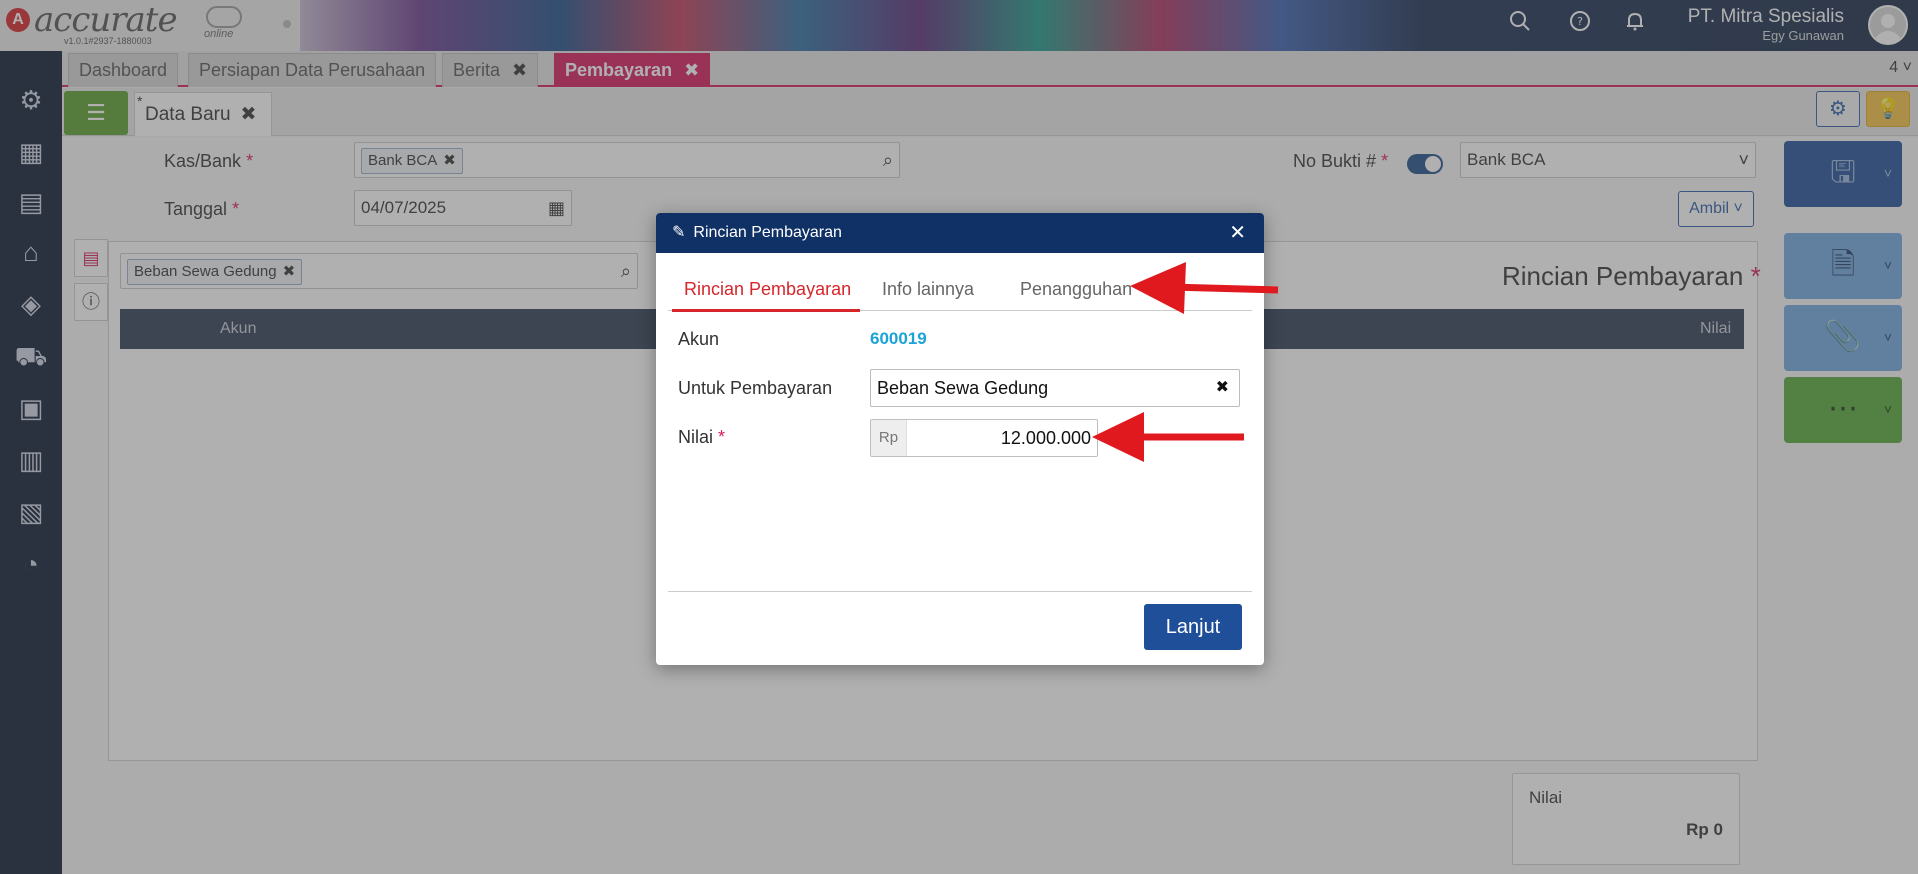 Image resolution: width=1918 pixels, height=874 pixels. I want to click on nilai-input: Rp 12.000.000, so click(984, 438).